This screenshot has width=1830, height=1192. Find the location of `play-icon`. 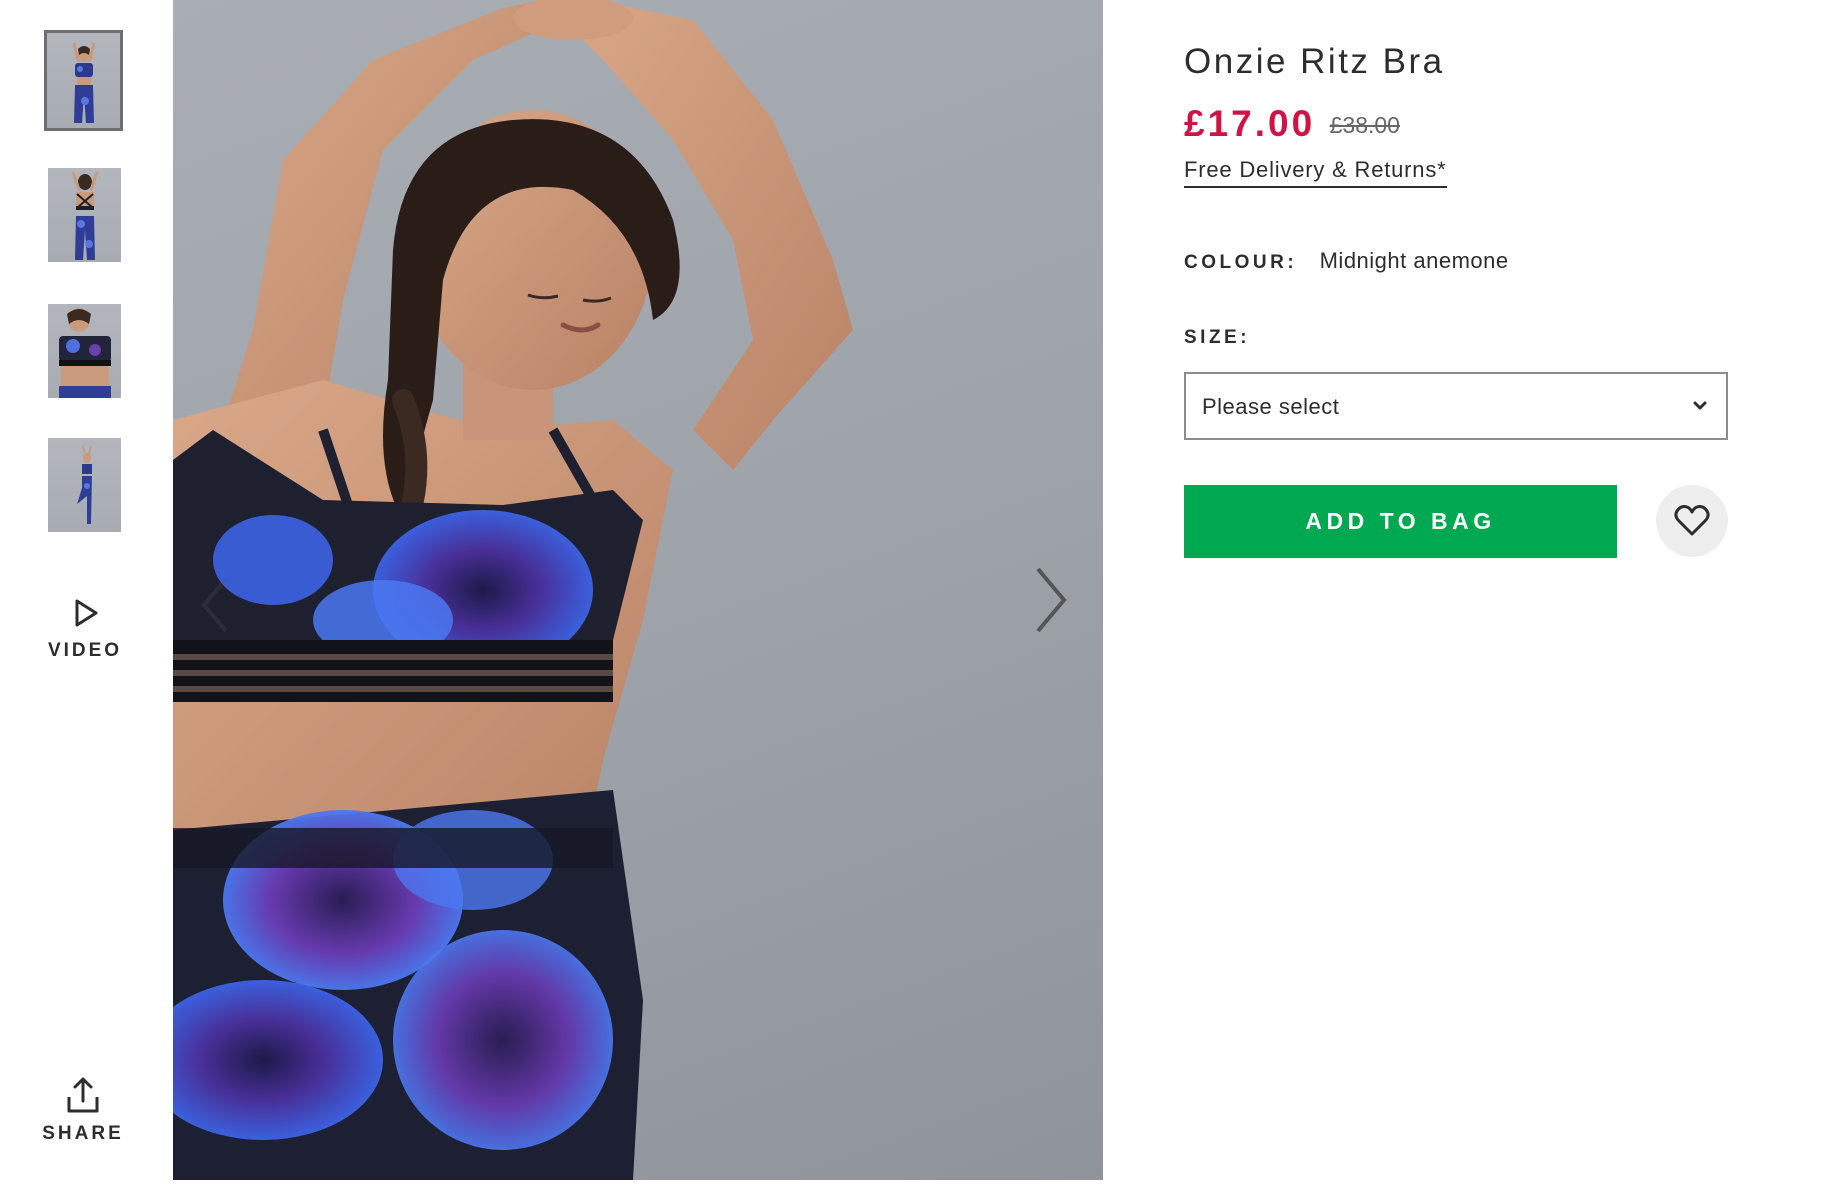

play-icon is located at coordinates (86, 613).